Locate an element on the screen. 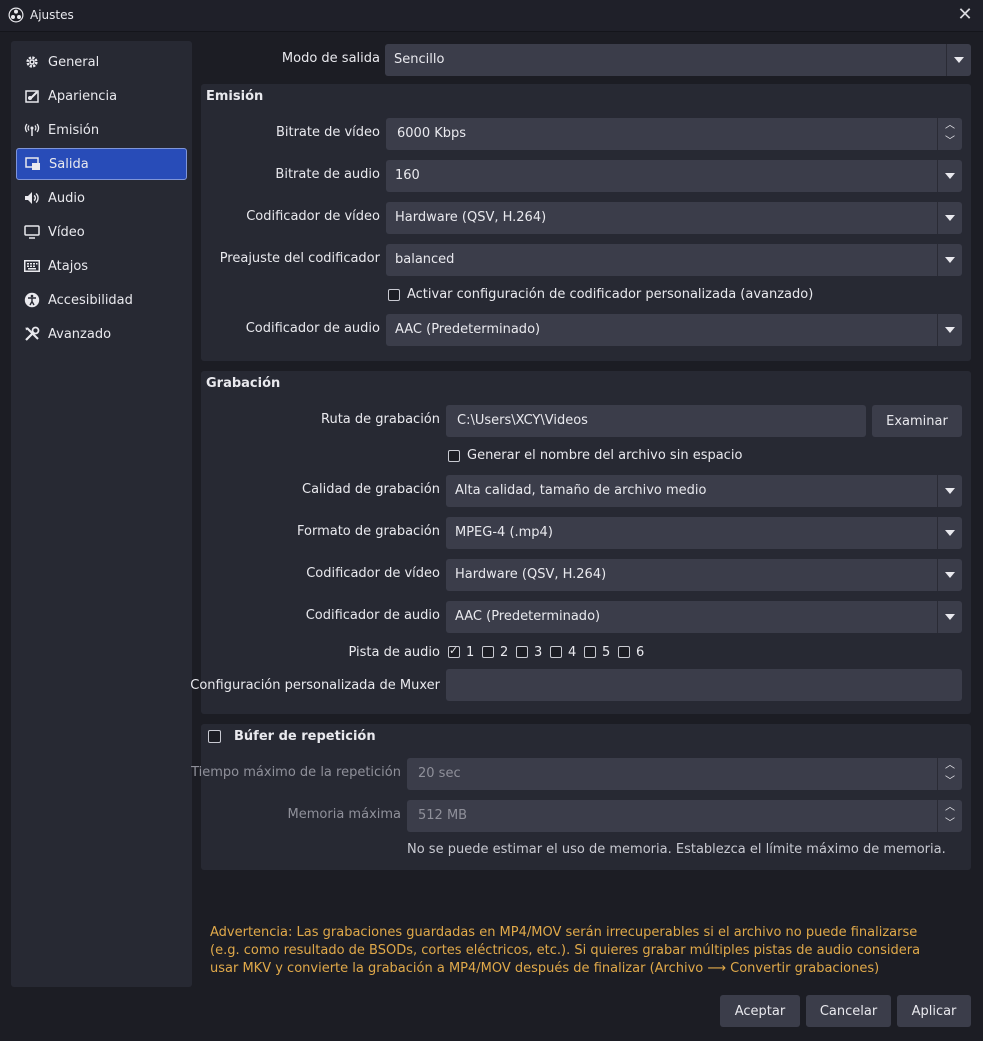  obs-logo-icon is located at coordinates (16, 15).